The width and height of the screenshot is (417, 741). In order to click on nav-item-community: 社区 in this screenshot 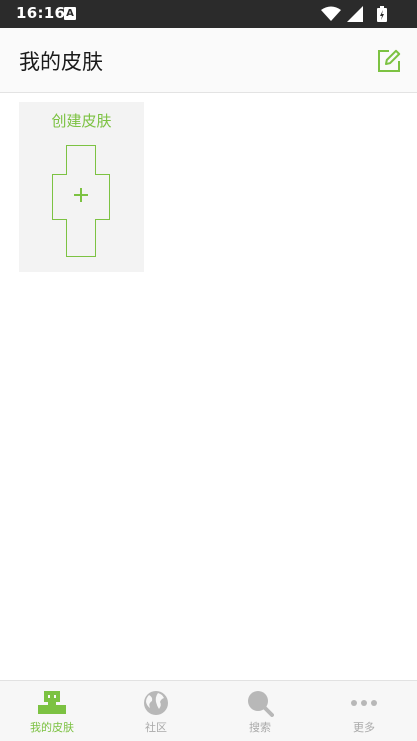, I will do `click(156, 711)`.